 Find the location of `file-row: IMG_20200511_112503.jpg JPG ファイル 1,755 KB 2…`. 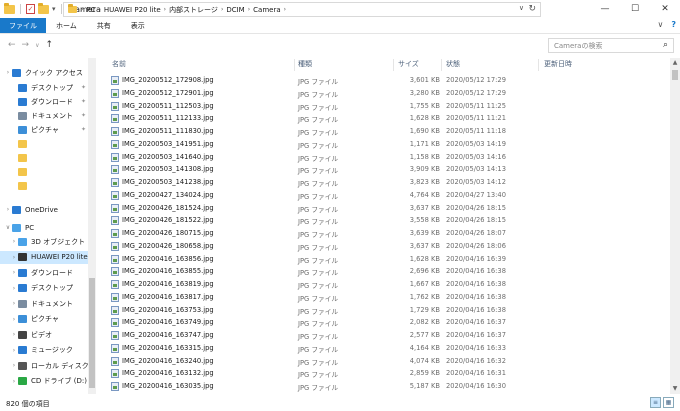

file-row: IMG_20200511_112503.jpg JPG ファイル 1,755 KB 2… is located at coordinates (388, 106).